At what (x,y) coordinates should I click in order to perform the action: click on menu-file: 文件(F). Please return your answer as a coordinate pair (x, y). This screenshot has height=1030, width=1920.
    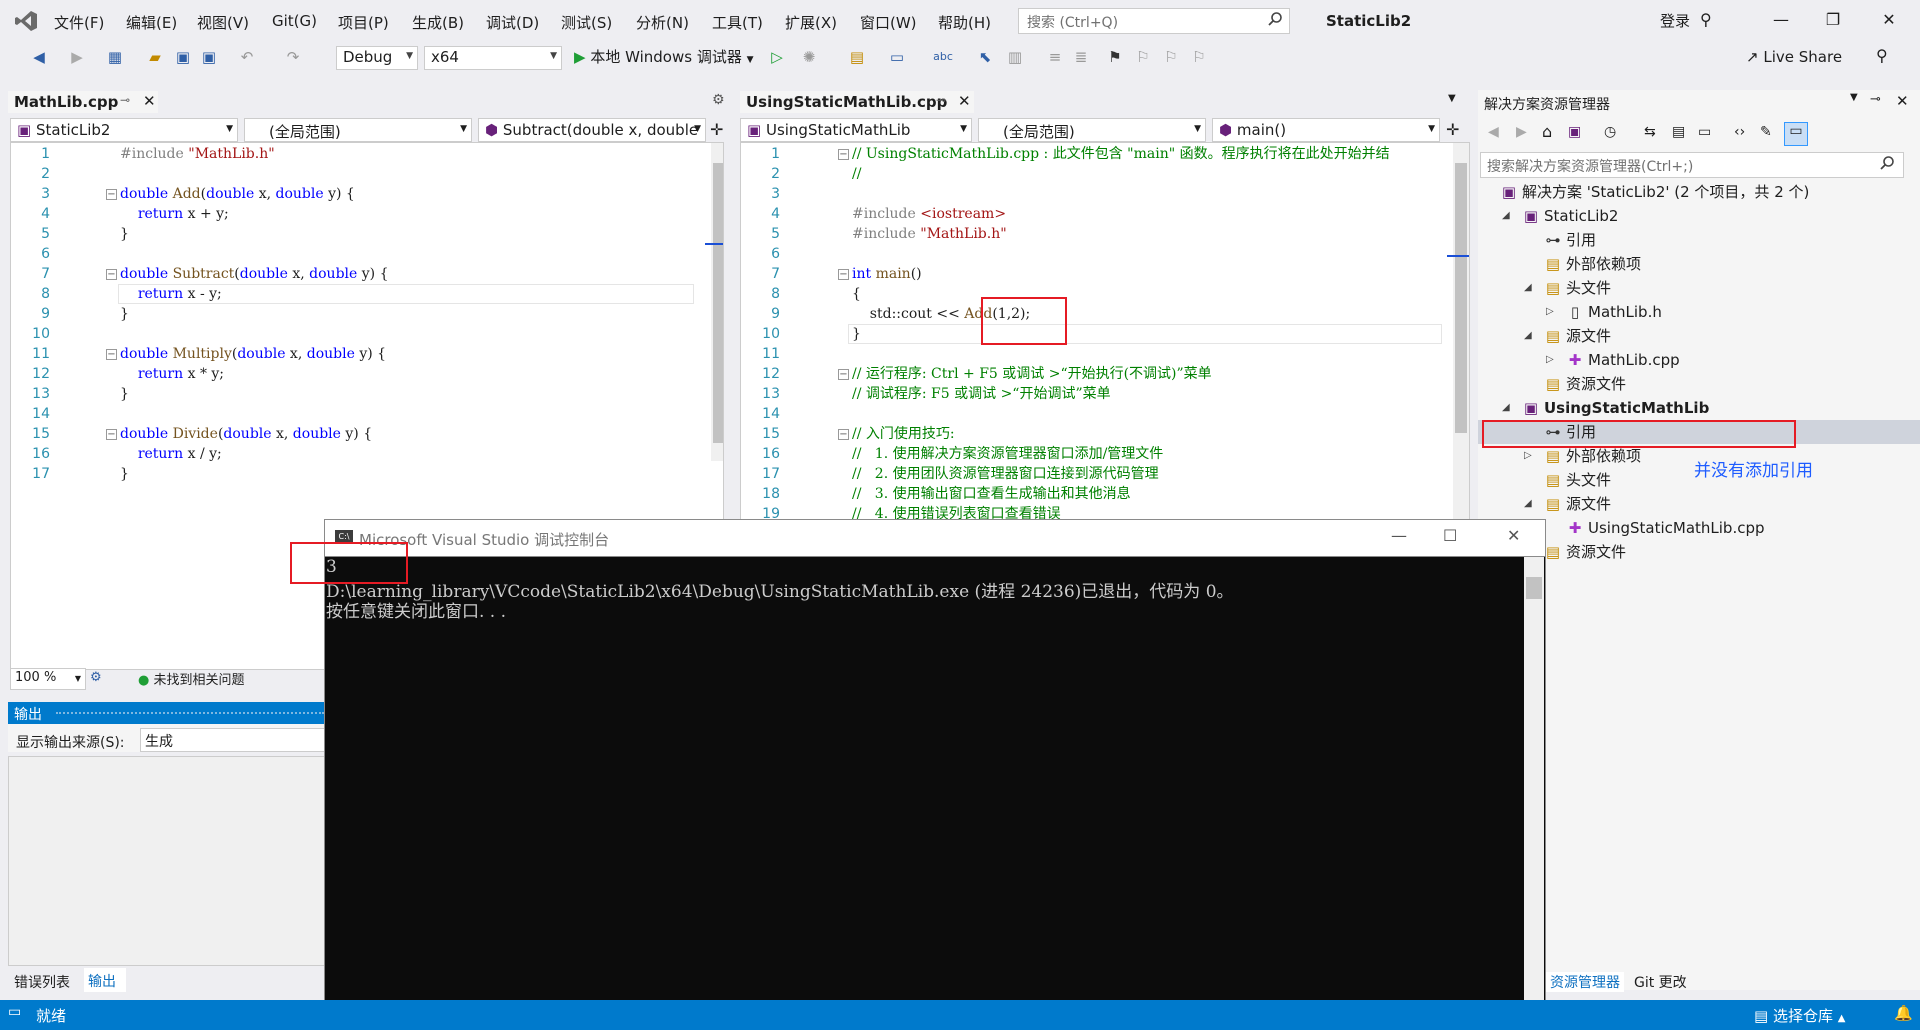
    Looking at the image, I should click on (79, 22).